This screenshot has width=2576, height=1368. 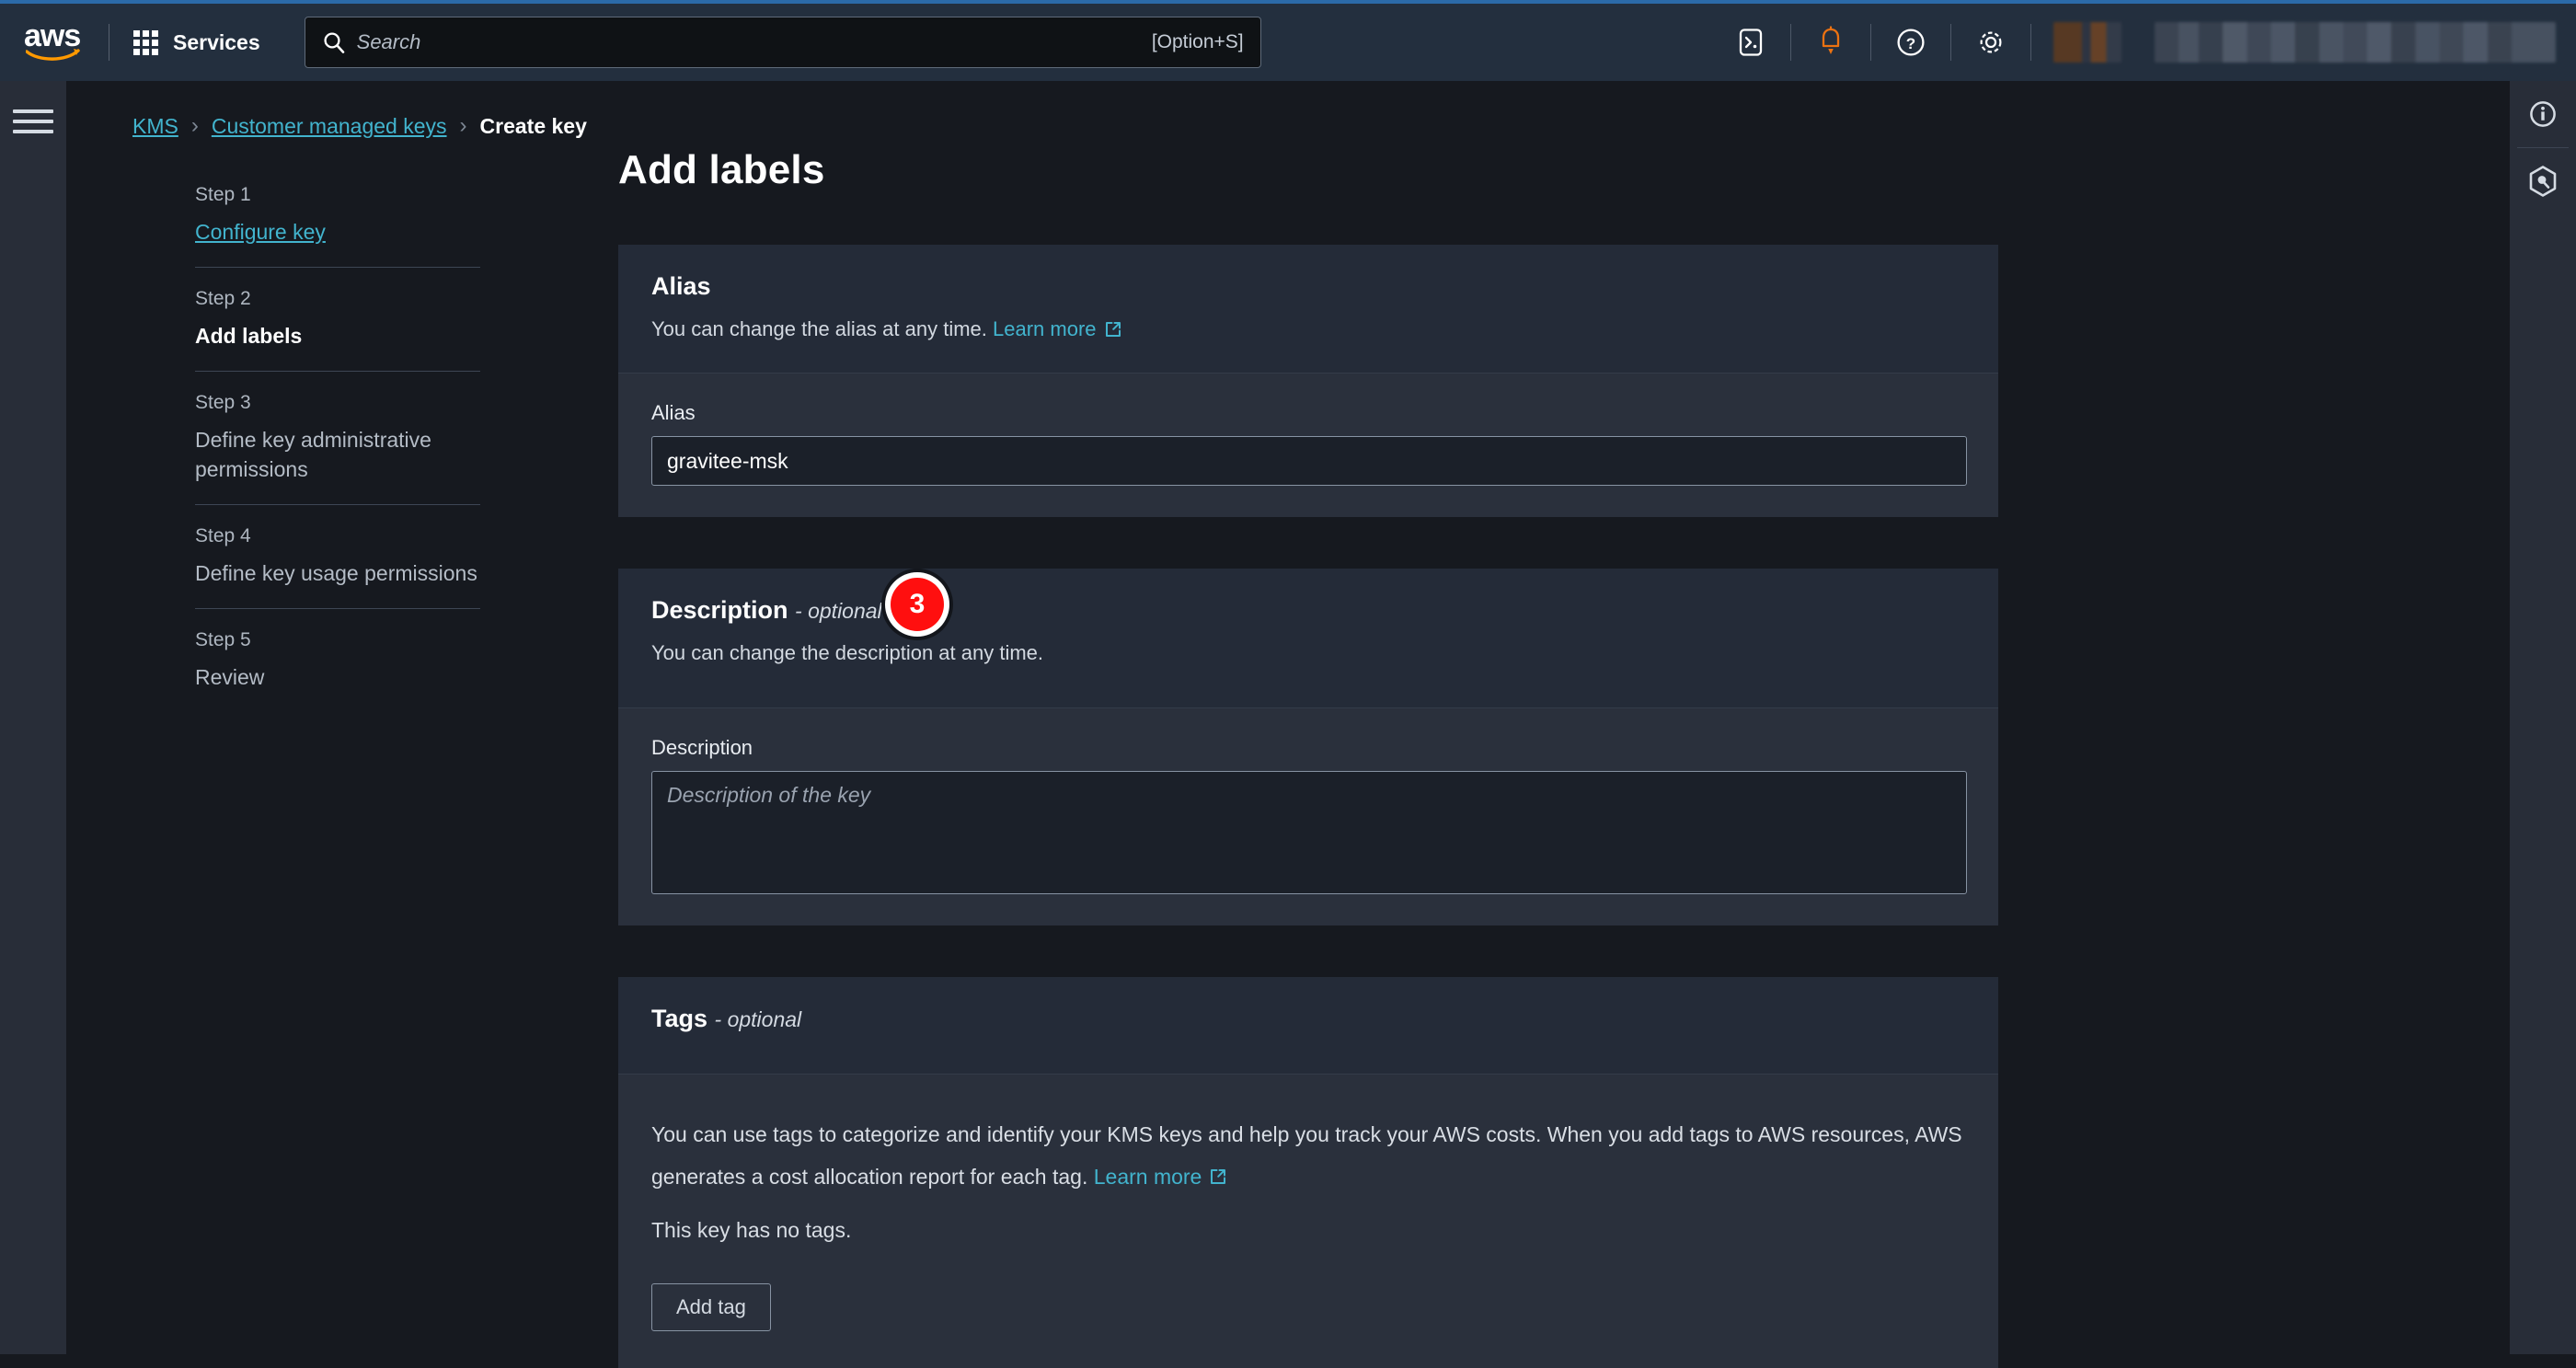 I want to click on services-label: Services, so click(x=216, y=41).